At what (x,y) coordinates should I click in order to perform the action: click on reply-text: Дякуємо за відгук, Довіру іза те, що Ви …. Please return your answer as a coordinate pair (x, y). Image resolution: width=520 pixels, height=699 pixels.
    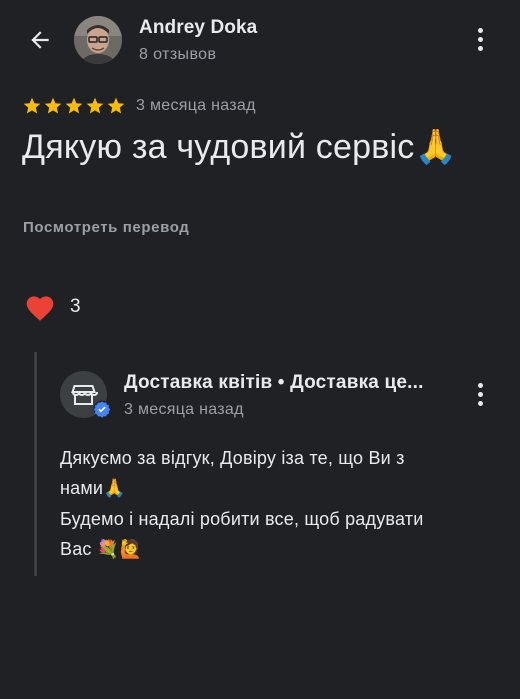
    Looking at the image, I should click on (270, 504).